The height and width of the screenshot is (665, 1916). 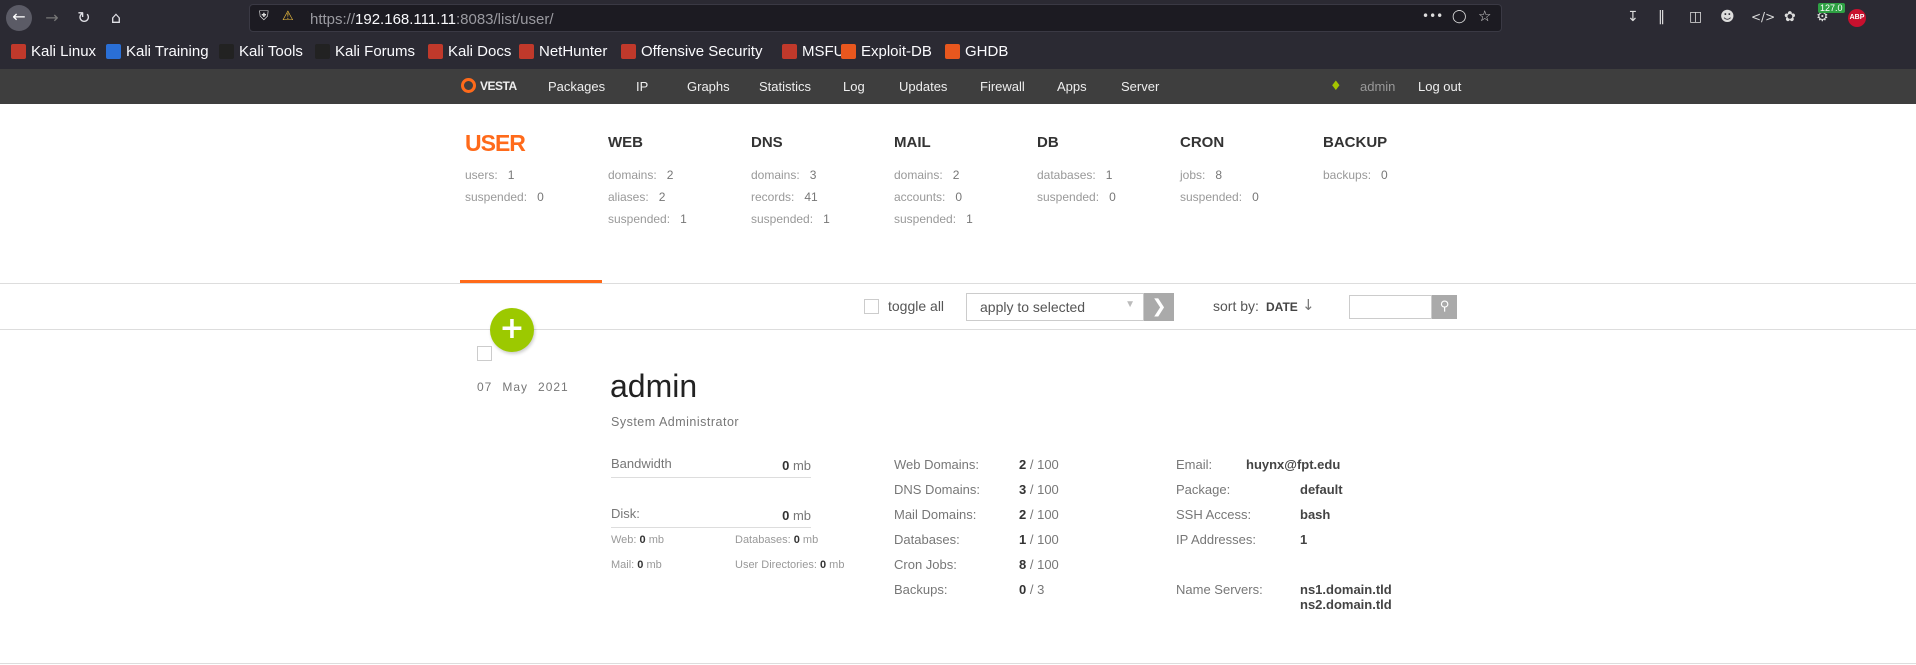 I want to click on bookmark-item: Kali Docs, so click(x=469, y=51).